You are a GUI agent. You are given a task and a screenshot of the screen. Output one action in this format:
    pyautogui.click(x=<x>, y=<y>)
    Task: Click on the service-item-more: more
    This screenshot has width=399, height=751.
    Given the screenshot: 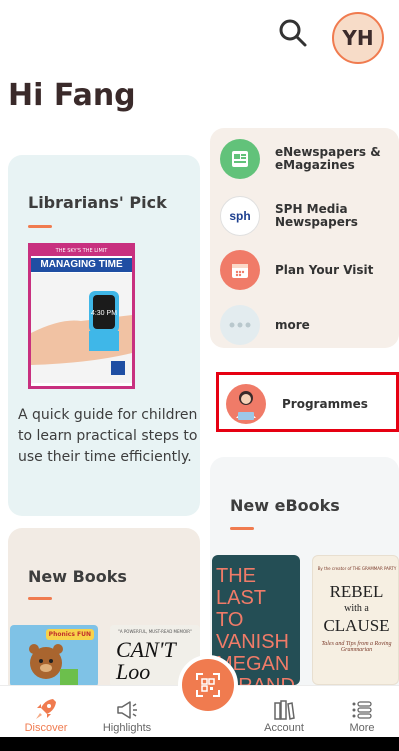 What is the action you would take?
    pyautogui.click(x=265, y=325)
    